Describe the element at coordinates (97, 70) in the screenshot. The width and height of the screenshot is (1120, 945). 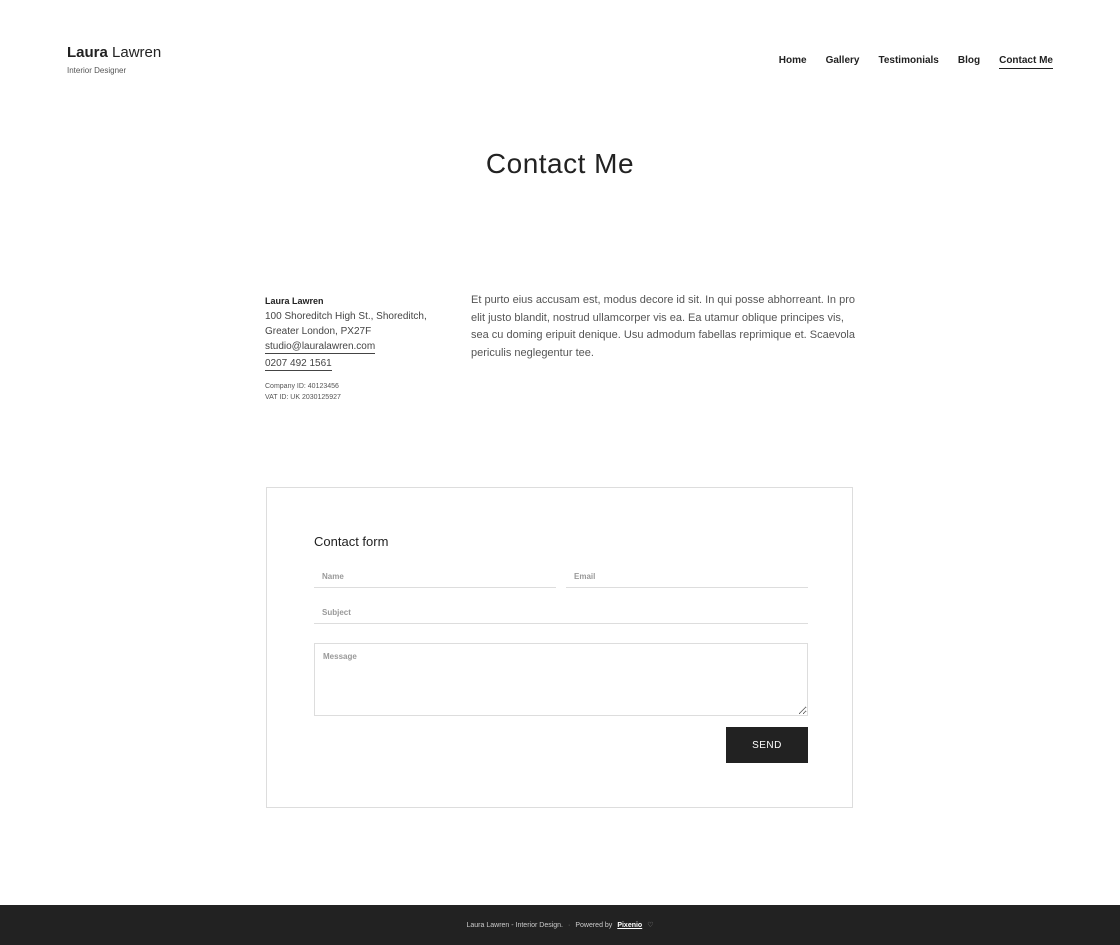
I see `brand-tagline: Interior Designer` at that location.